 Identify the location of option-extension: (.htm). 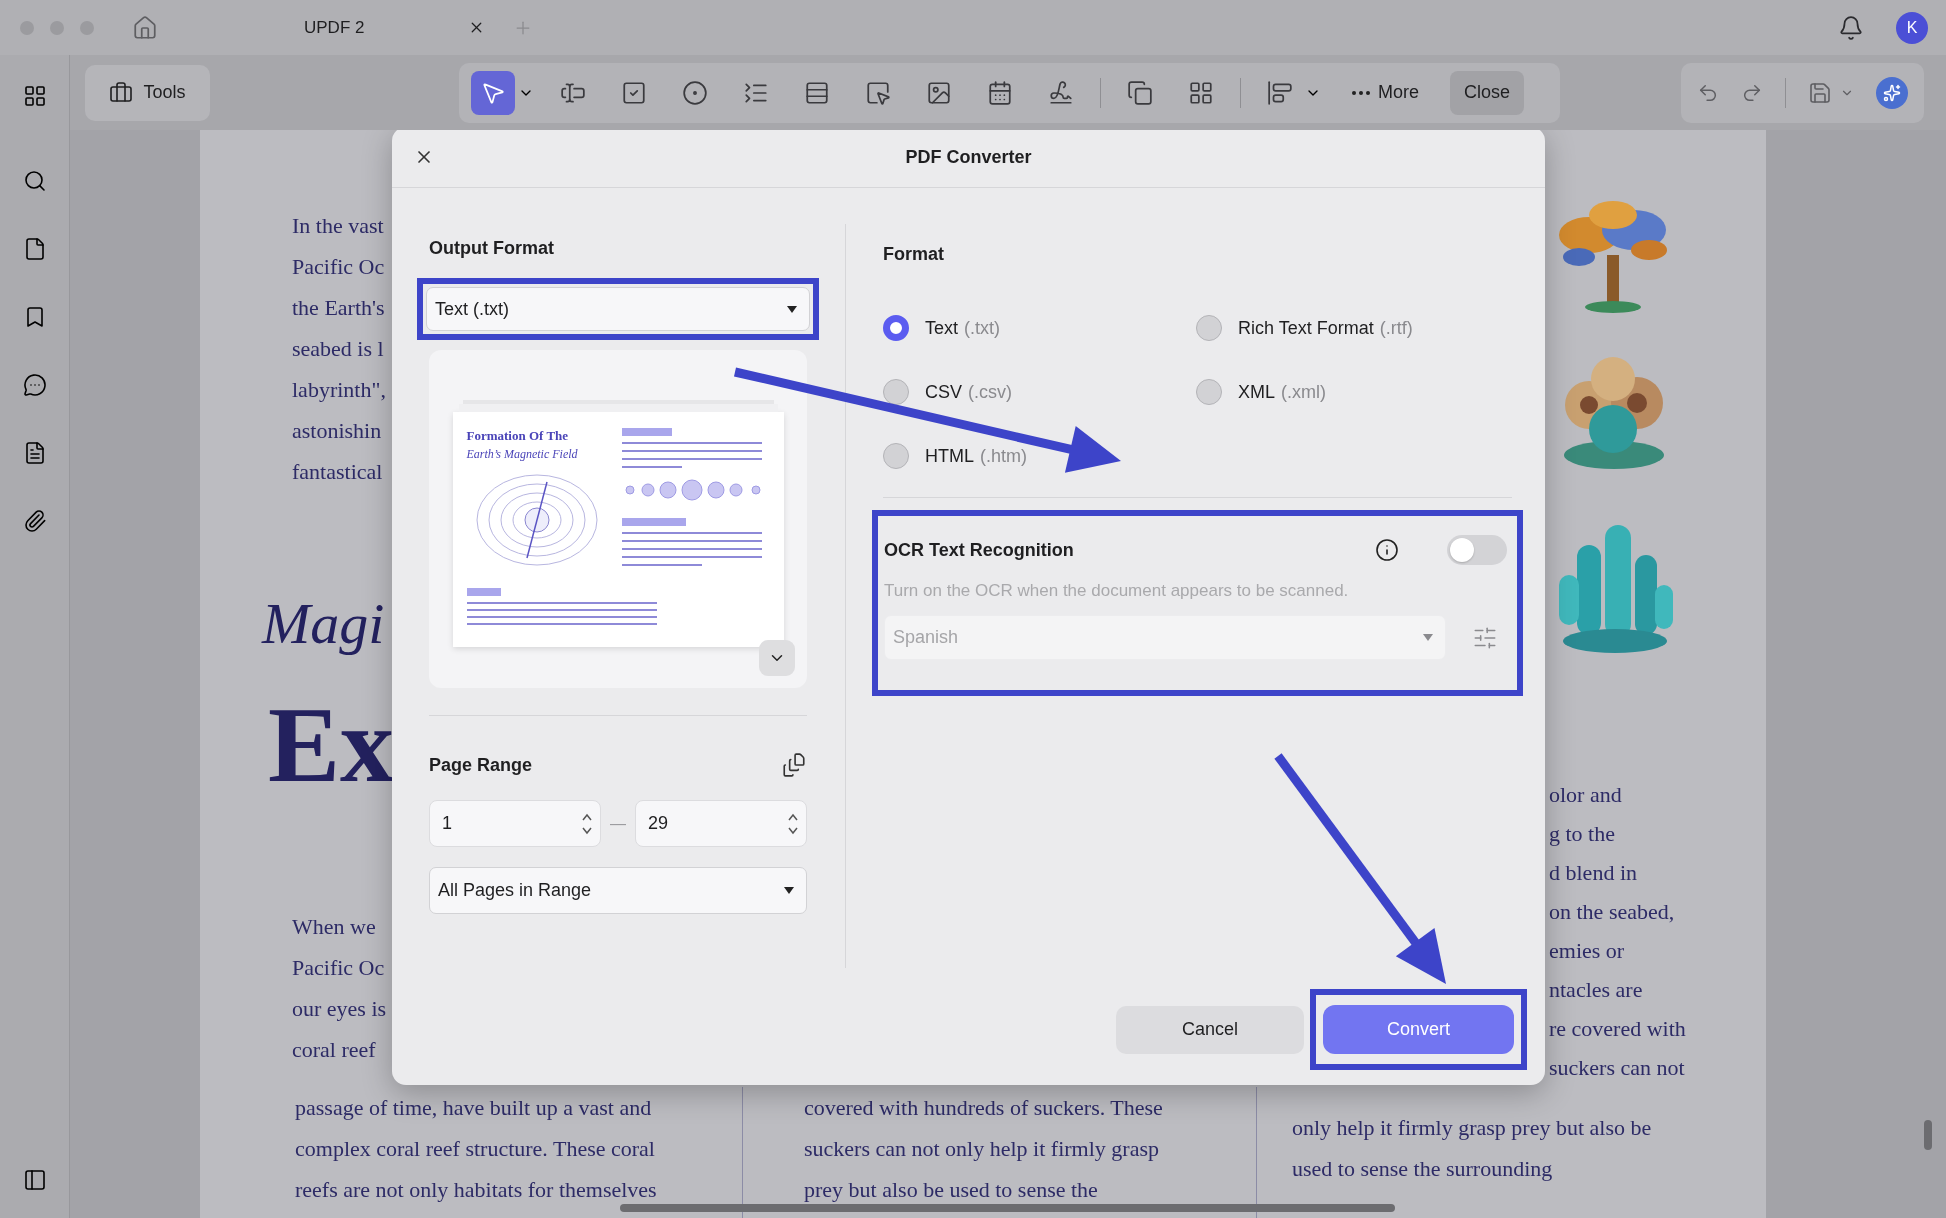
(1003, 456).